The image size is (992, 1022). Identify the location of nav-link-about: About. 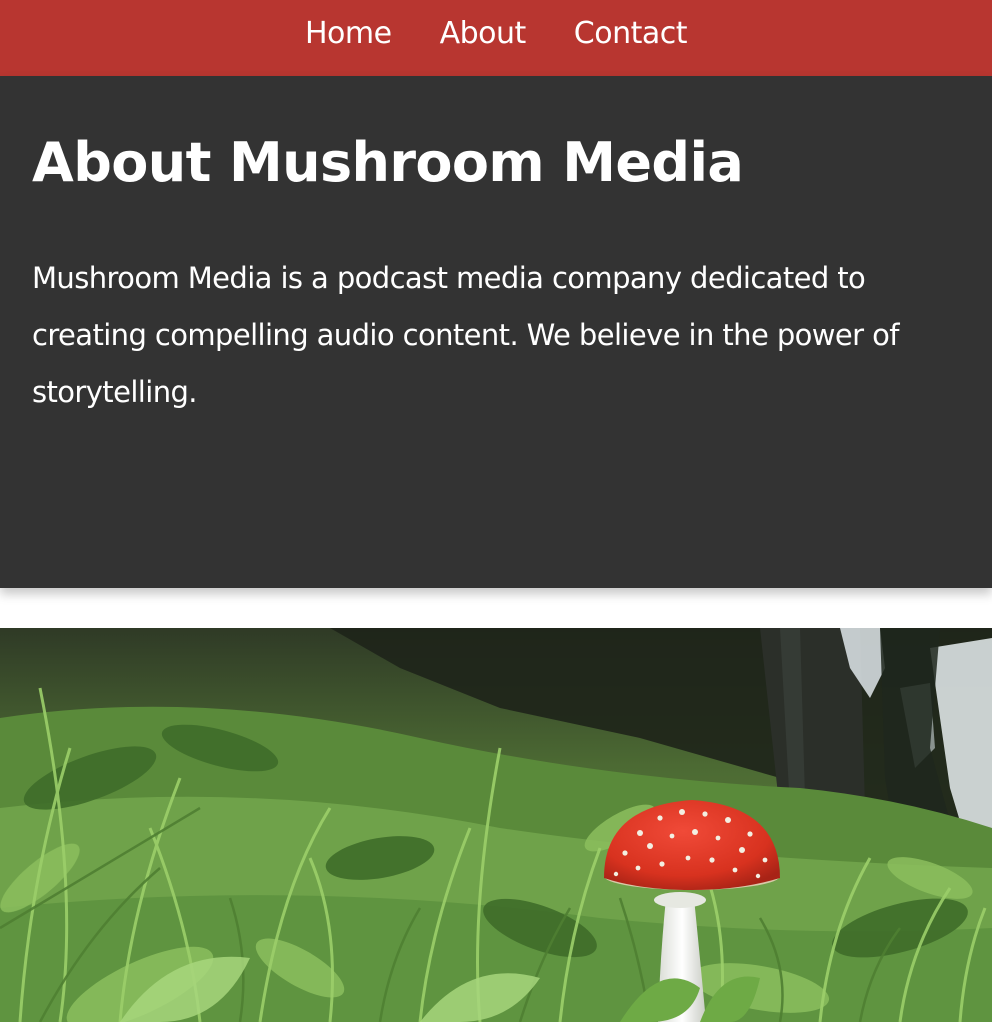
(483, 33).